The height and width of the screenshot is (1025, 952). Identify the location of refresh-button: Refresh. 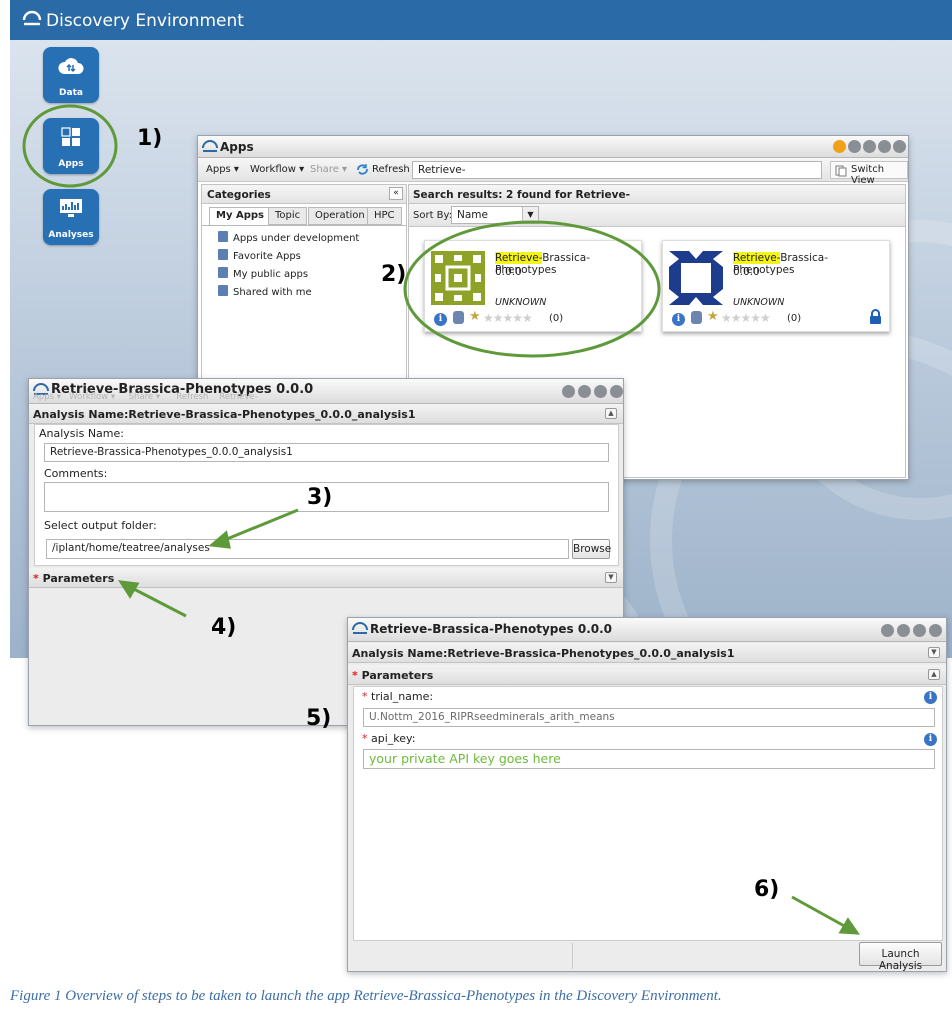
(391, 169).